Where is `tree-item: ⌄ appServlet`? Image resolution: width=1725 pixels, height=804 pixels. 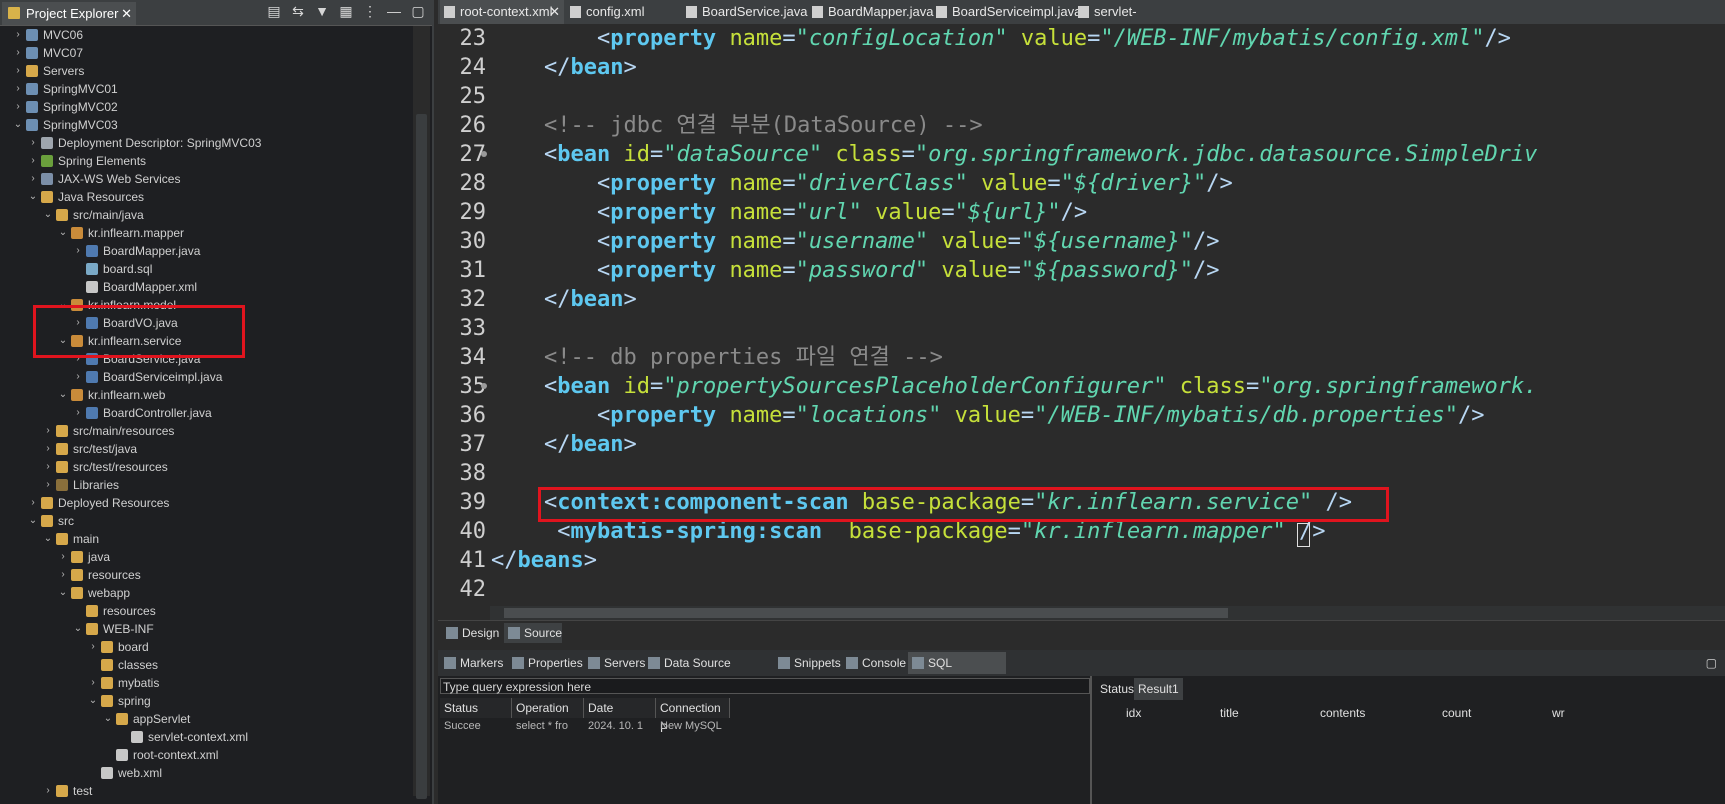
tree-item: ⌄ appServlet is located at coordinates (216, 719).